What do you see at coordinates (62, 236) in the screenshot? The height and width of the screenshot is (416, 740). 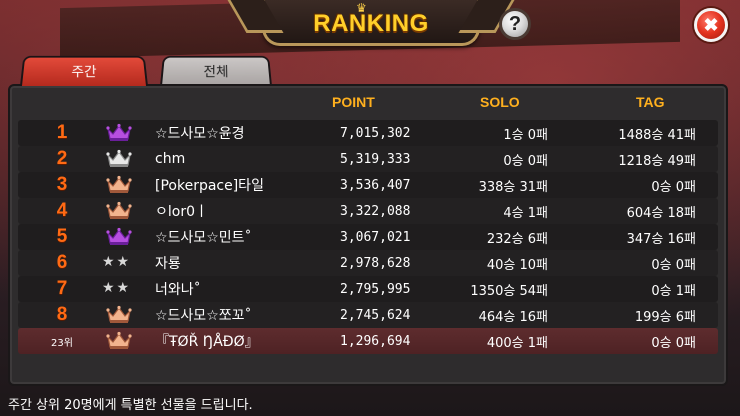 I see `rank-number: 5` at bounding box center [62, 236].